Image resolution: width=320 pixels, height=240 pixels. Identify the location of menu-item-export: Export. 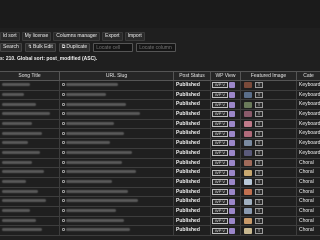
(112, 36).